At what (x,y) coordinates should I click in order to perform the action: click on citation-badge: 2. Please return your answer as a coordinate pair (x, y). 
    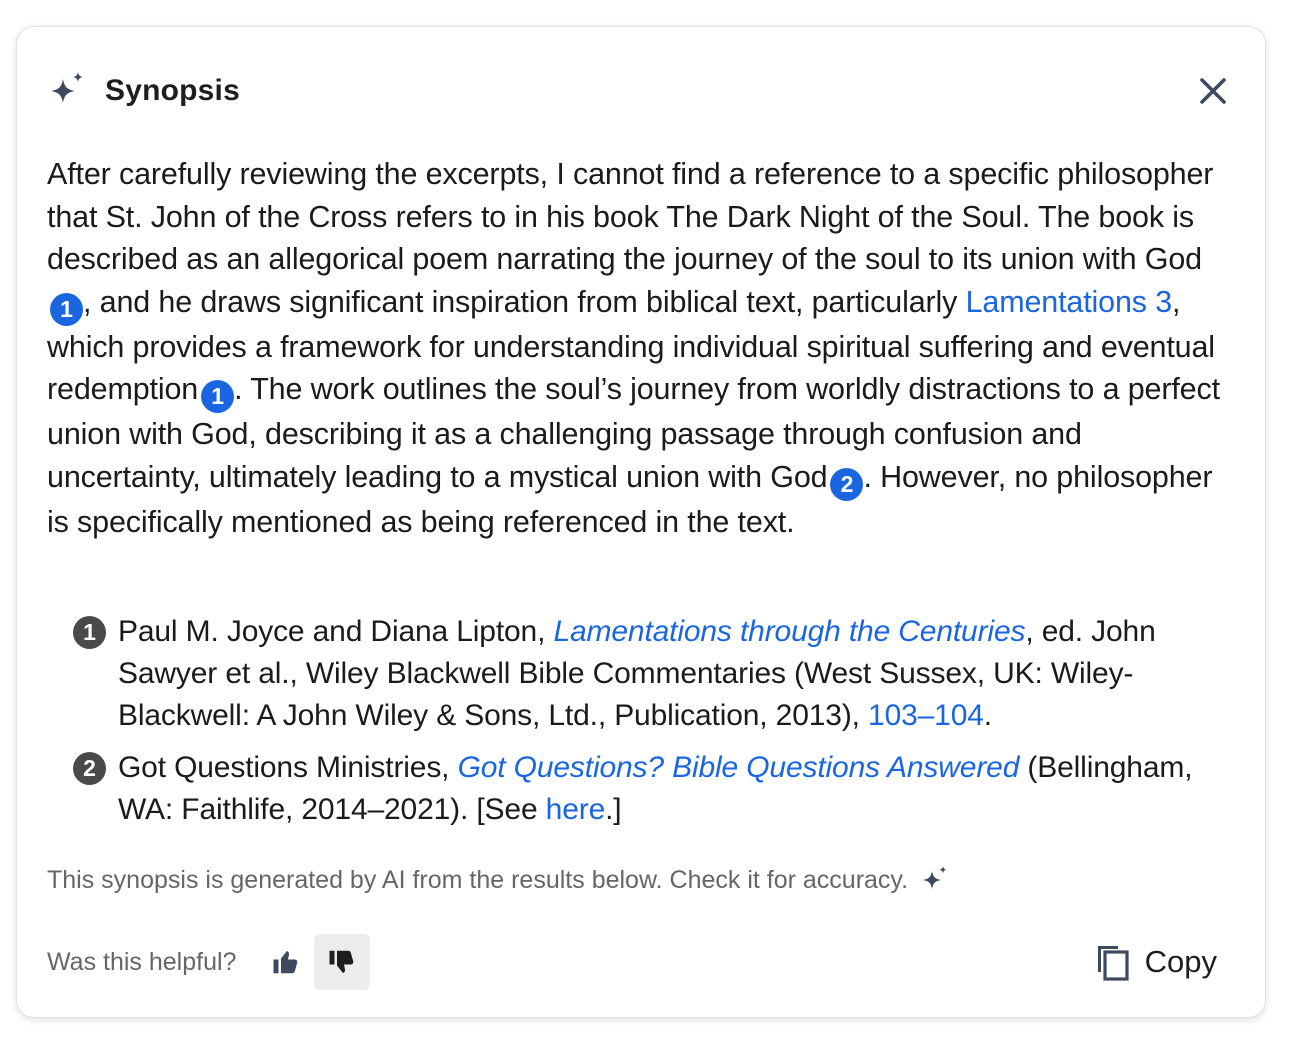
    Looking at the image, I should click on (847, 484).